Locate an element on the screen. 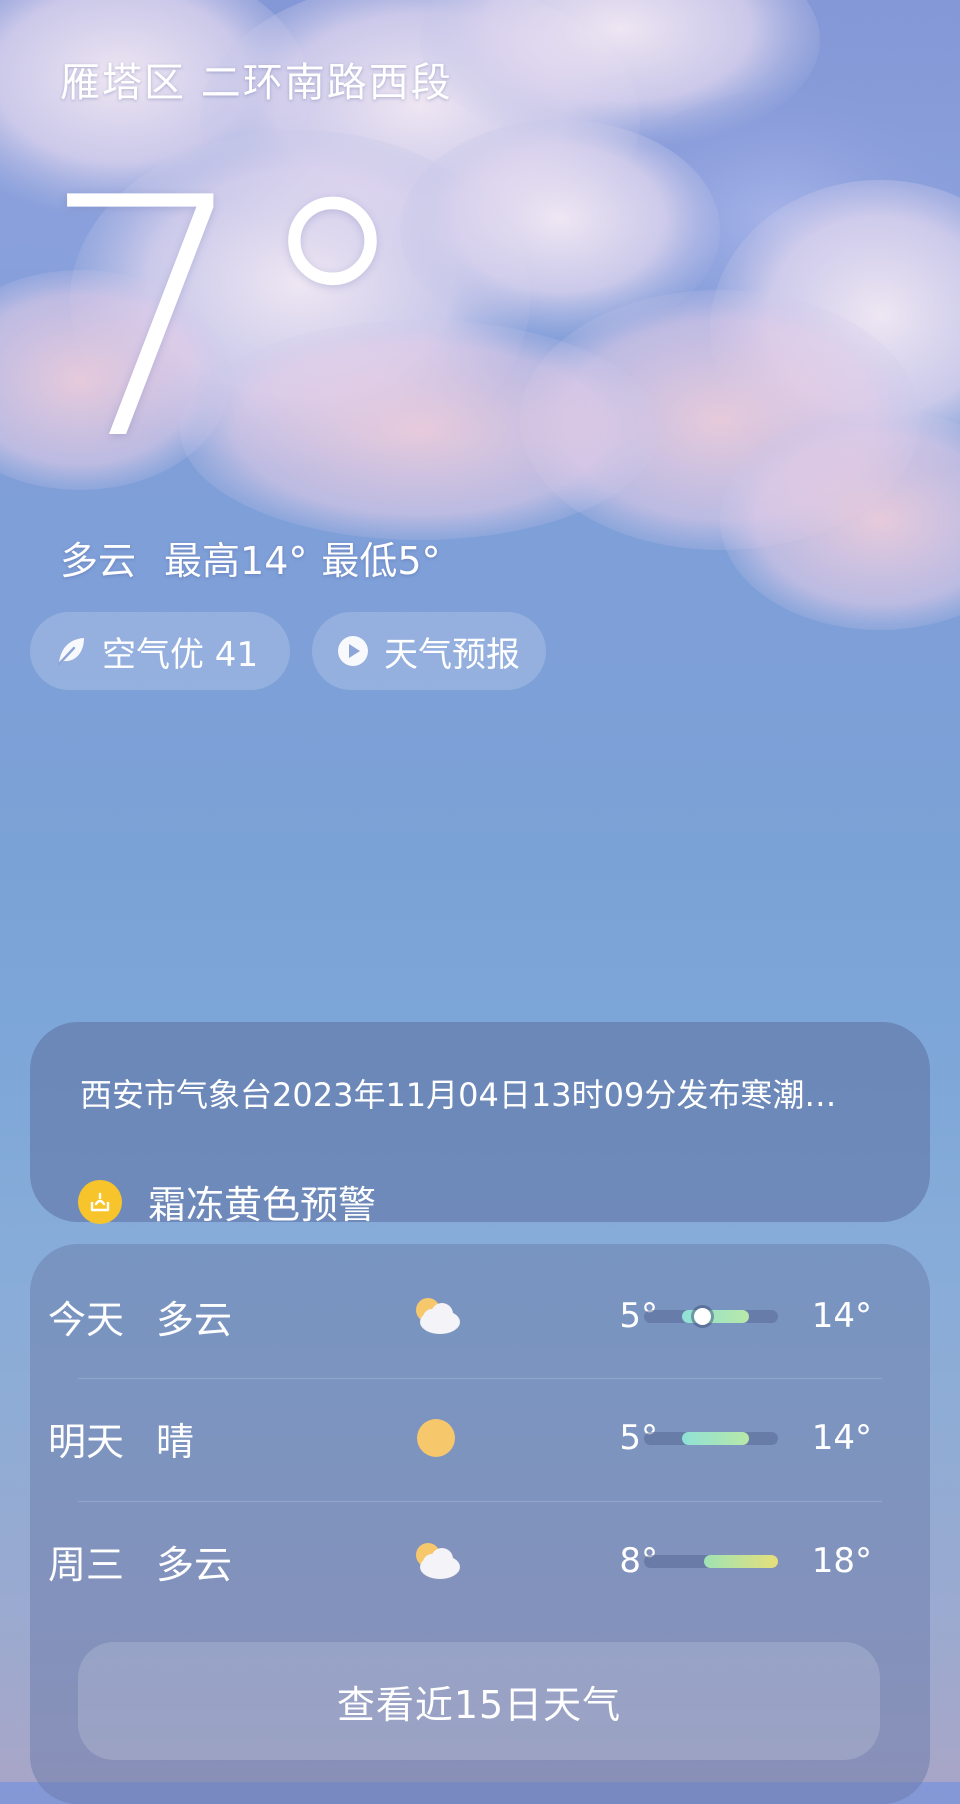  today-high: 最高14° is located at coordinates (236, 561).